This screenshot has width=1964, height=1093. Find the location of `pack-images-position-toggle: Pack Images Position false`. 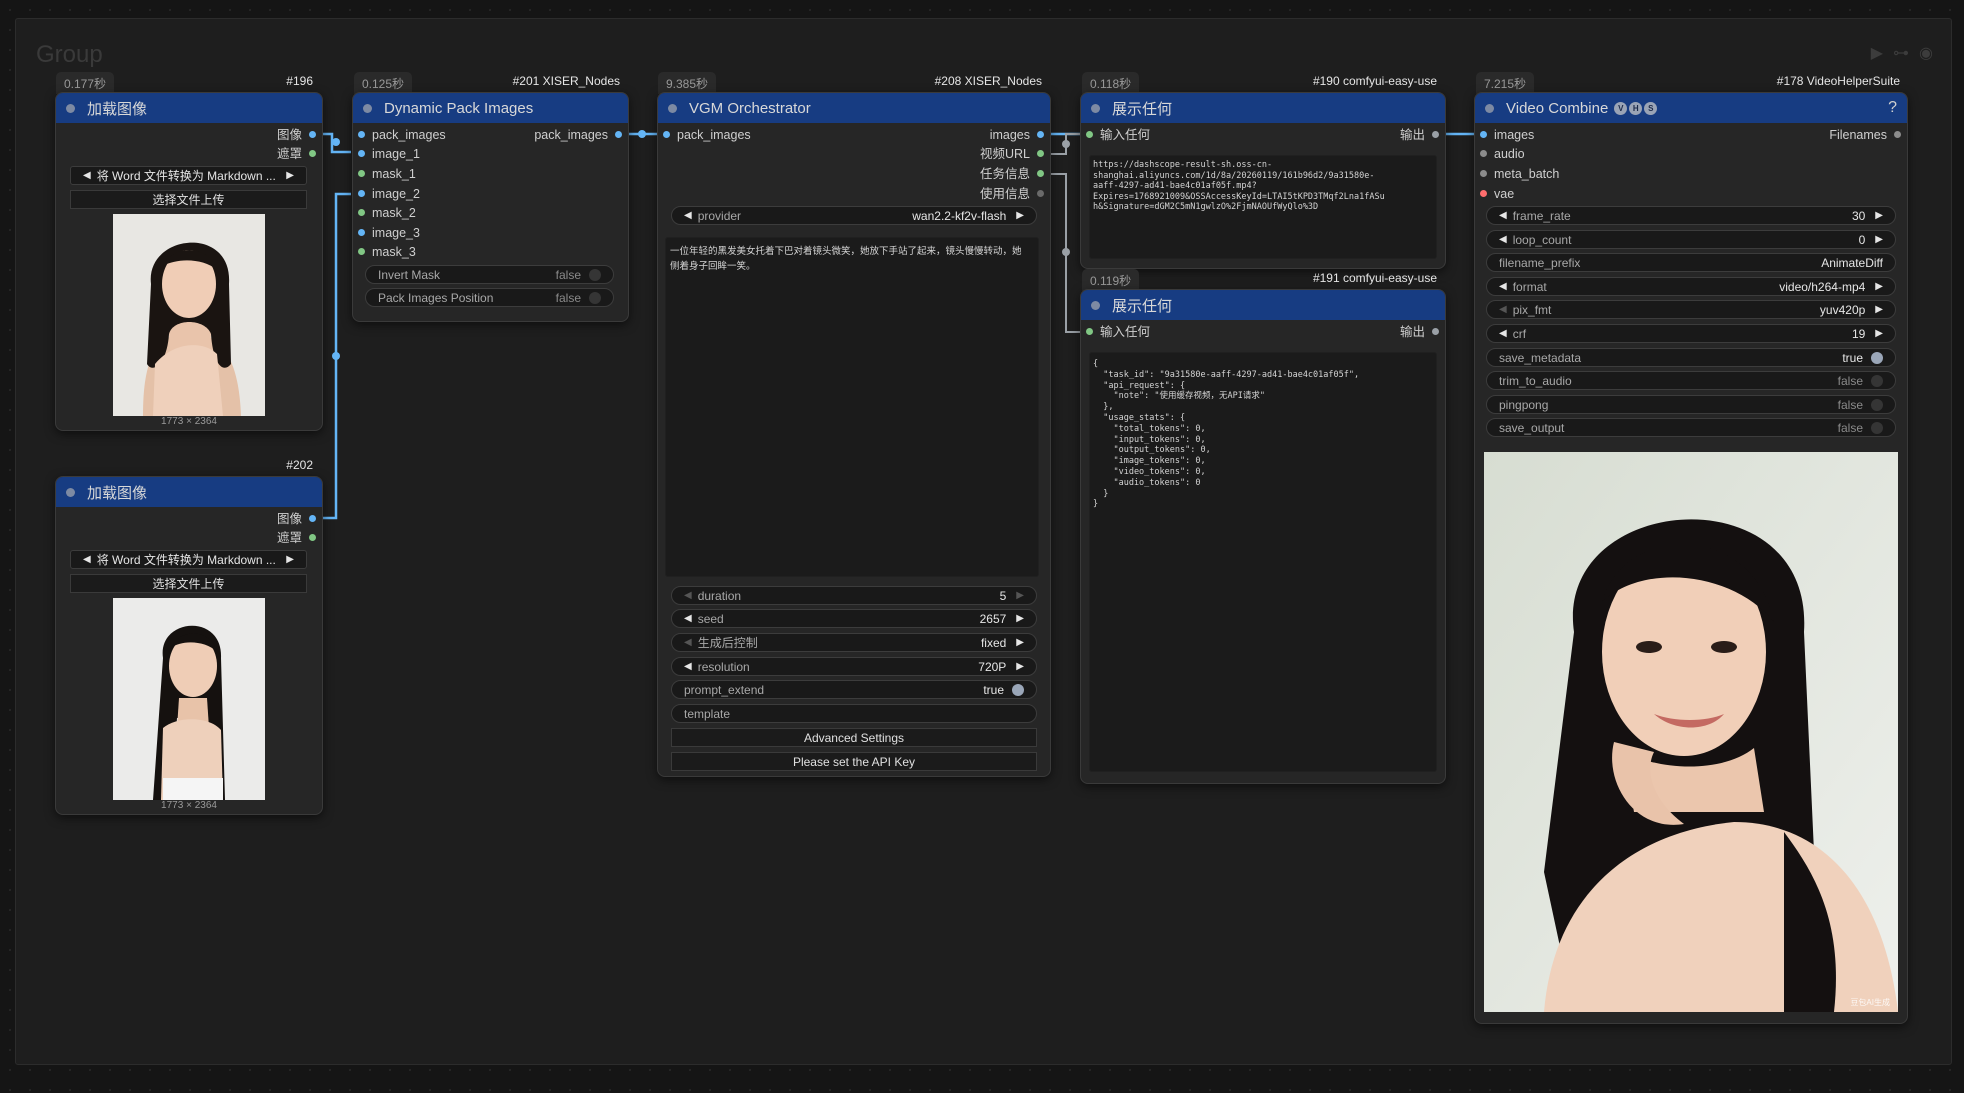

pack-images-position-toggle: Pack Images Position false is located at coordinates (489, 297).